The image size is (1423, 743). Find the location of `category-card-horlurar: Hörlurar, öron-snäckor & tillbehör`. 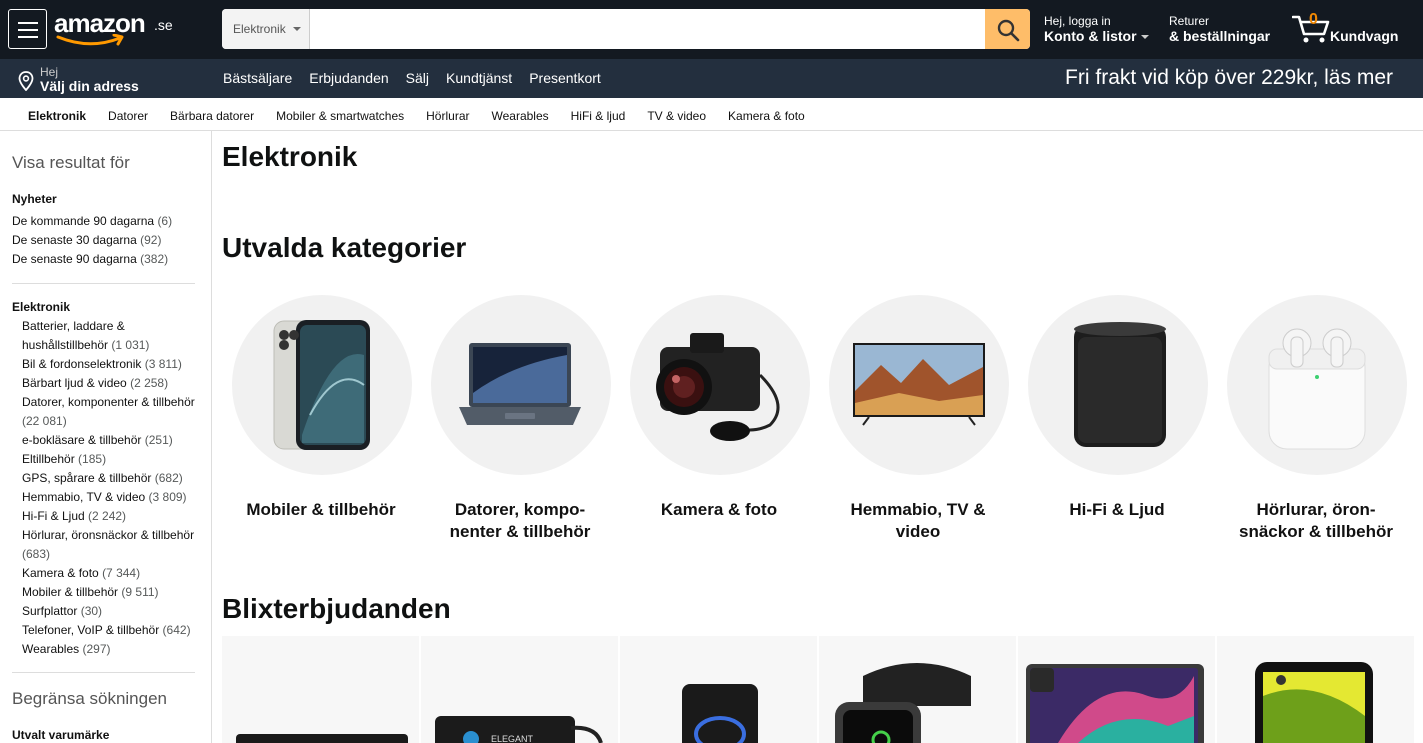

category-card-horlurar: Hörlurar, öron-snäckor & tillbehör is located at coordinates (1316, 425).